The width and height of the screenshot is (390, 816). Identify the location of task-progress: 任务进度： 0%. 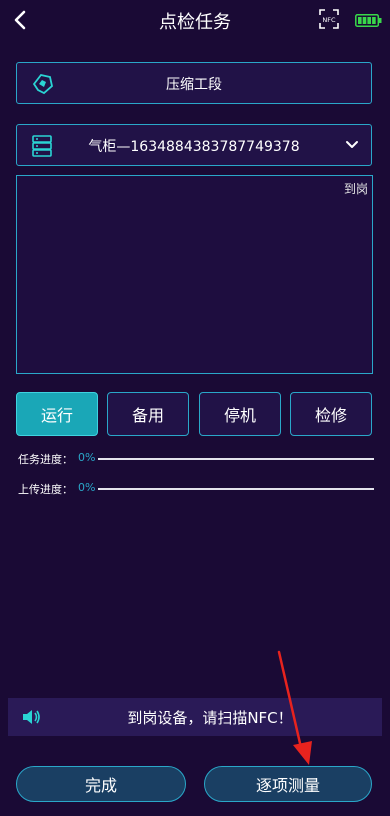
(196, 459).